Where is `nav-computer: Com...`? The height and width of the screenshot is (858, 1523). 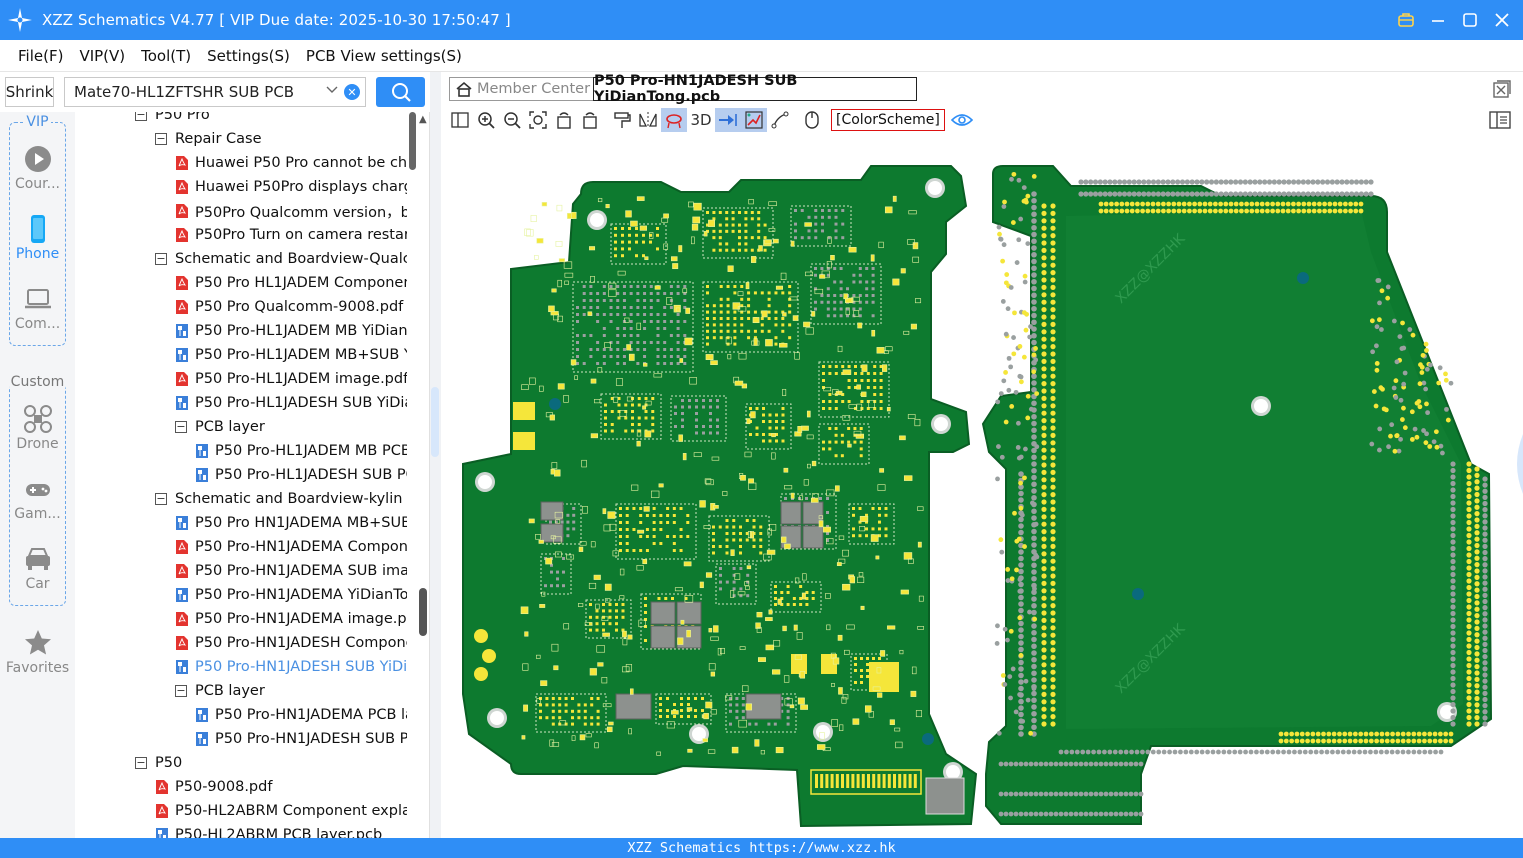 nav-computer: Com... is located at coordinates (37, 308).